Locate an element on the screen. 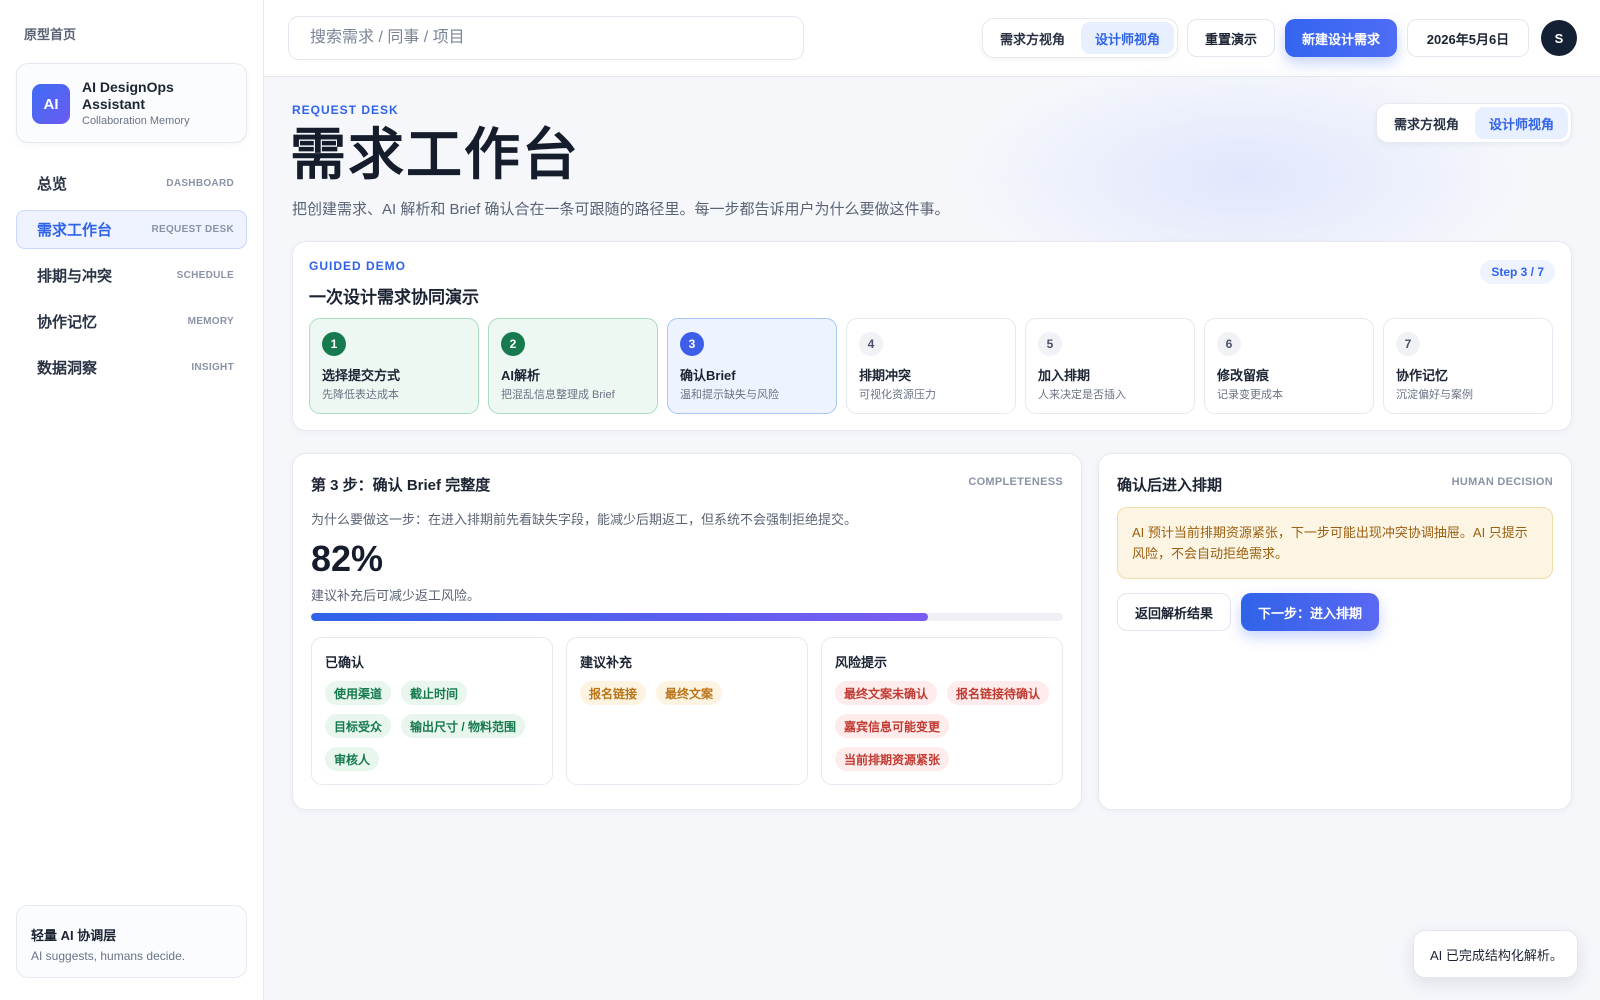 The width and height of the screenshot is (1600, 1000). step-number: 5 is located at coordinates (1050, 344).